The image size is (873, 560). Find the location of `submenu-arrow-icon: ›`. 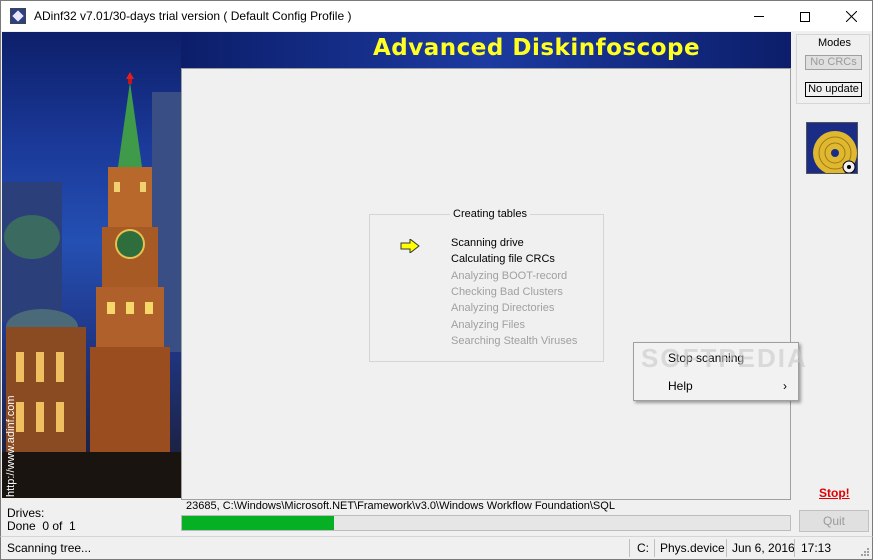

submenu-arrow-icon: › is located at coordinates (785, 386).